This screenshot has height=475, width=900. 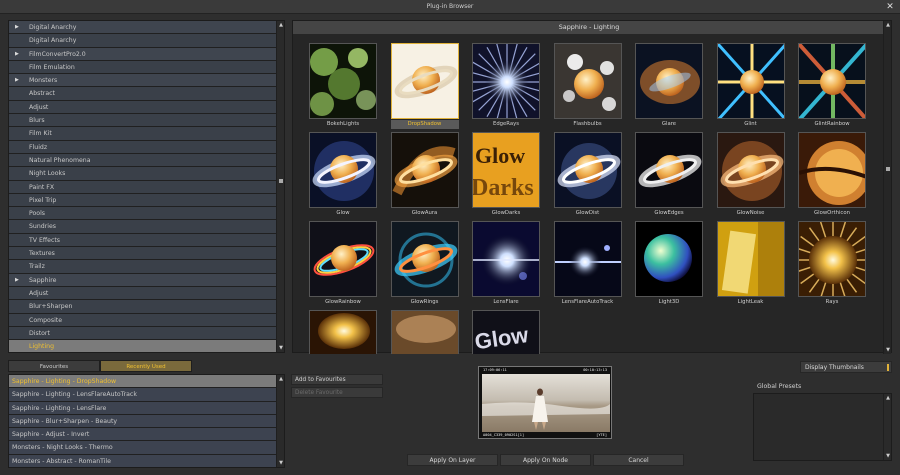 I want to click on tree-item: Night Looks, so click(x=146, y=174).